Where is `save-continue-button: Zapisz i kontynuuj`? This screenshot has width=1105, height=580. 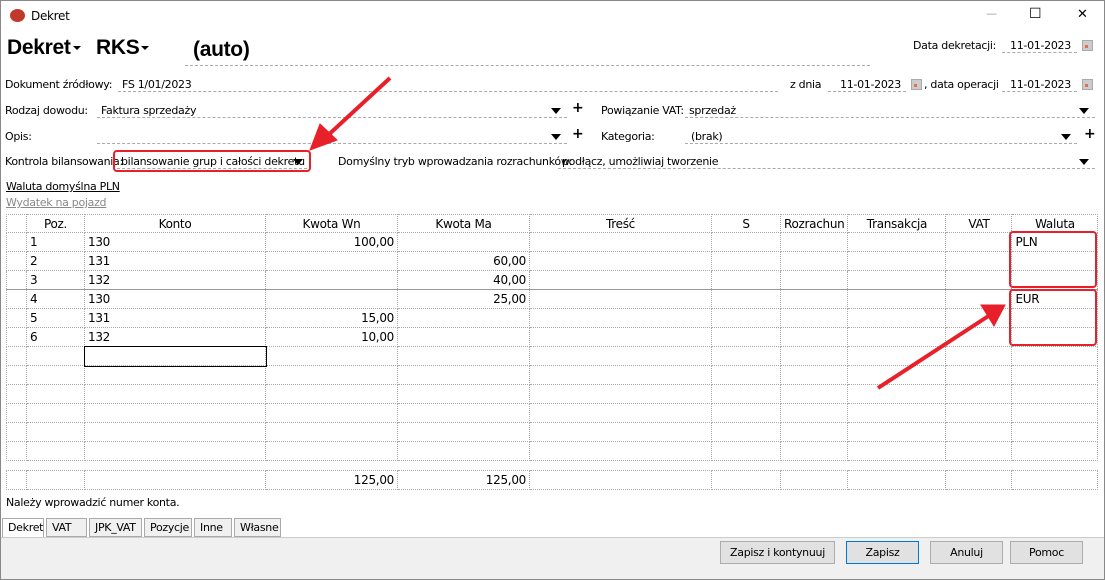 save-continue-button: Zapisz i kontynuuj is located at coordinates (777, 552).